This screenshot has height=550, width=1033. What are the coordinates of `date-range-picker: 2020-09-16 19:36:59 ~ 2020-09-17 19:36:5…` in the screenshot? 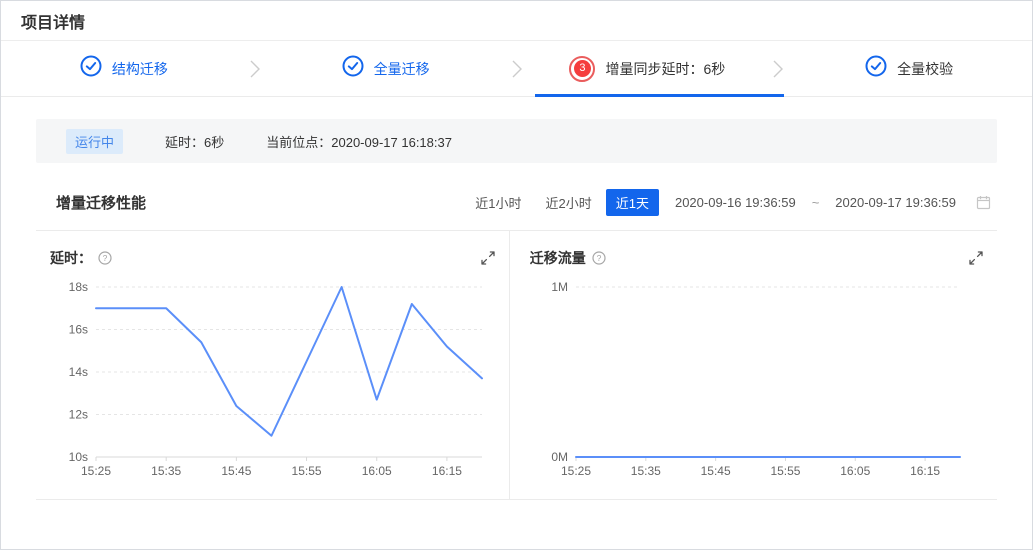 It's located at (815, 202).